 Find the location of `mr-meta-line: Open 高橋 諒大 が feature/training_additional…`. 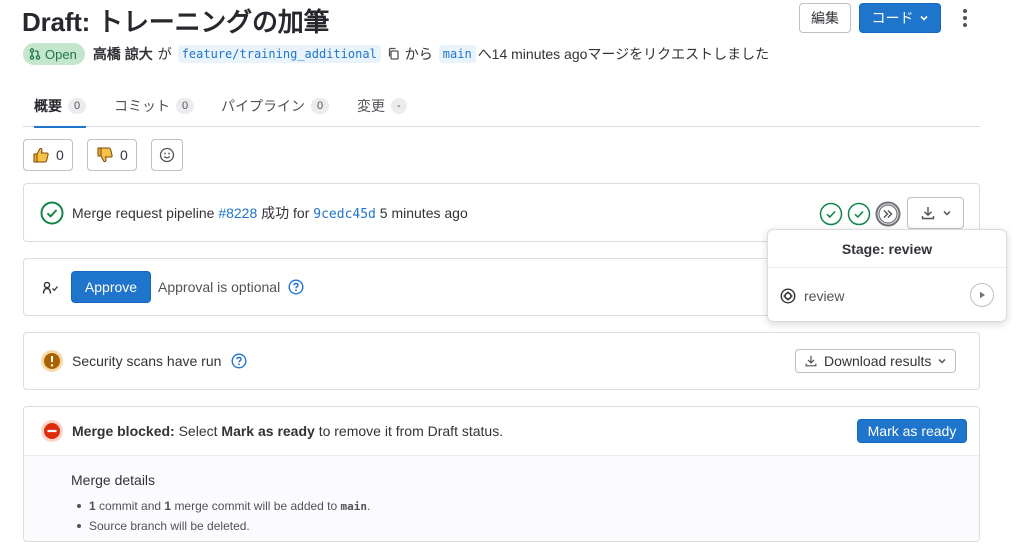

mr-meta-line: Open 高橋 諒大 が feature/training_additional… is located at coordinates (396, 54).